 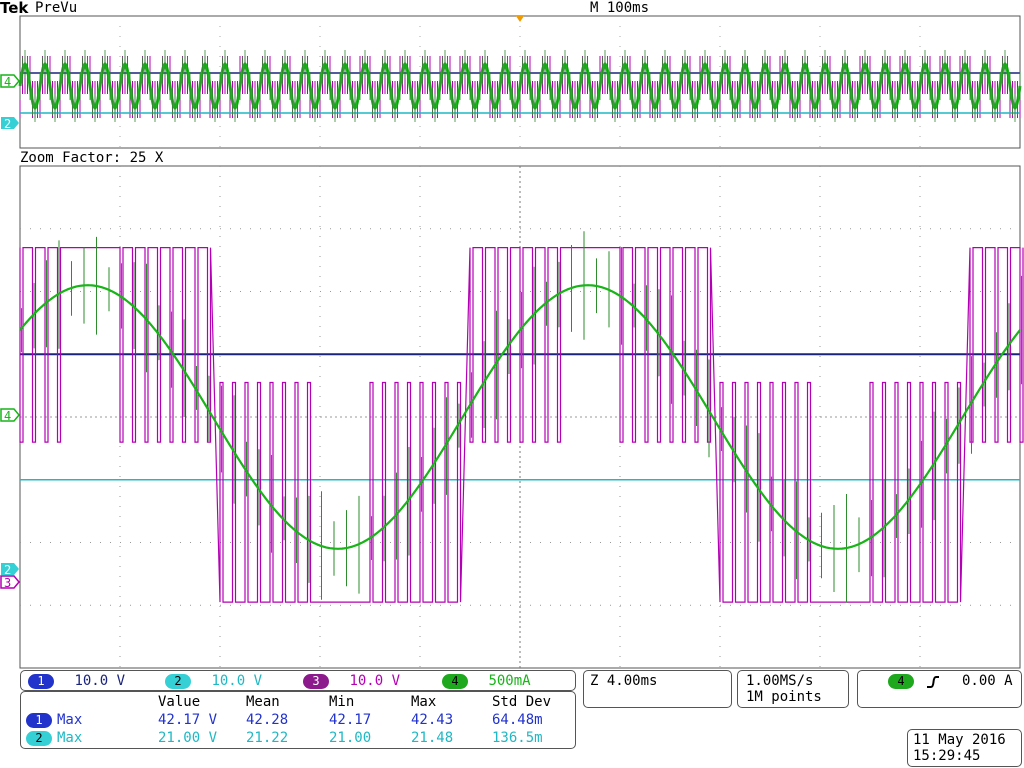 I want to click on measurement-stddev: 136.5m, so click(x=517, y=738).